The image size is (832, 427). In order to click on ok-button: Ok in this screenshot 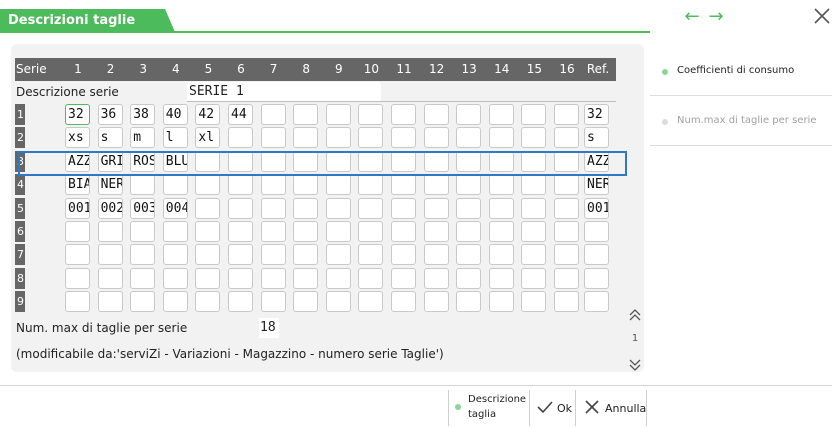, I will do `click(552, 407)`.